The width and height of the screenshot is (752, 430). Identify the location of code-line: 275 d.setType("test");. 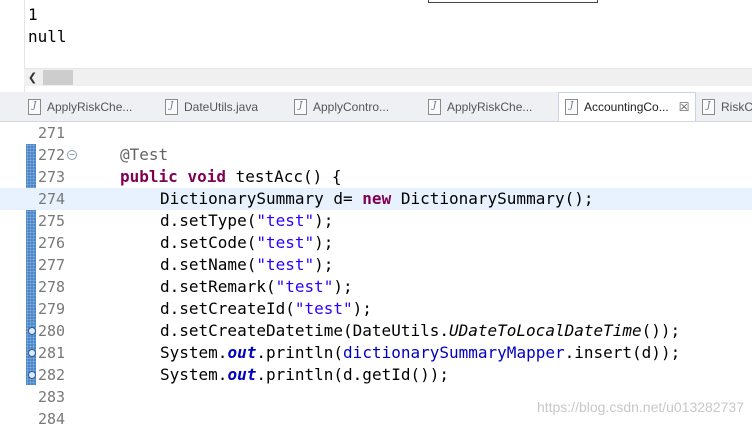
(376, 221).